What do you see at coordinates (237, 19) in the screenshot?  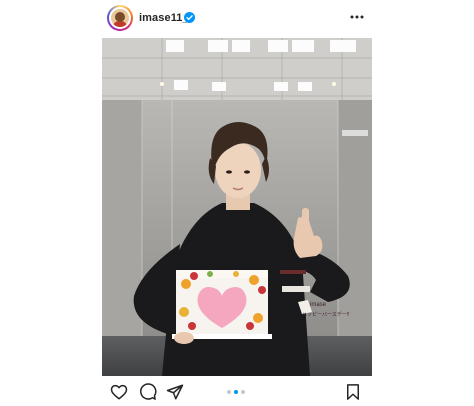 I see `post-header: imase11_9` at bounding box center [237, 19].